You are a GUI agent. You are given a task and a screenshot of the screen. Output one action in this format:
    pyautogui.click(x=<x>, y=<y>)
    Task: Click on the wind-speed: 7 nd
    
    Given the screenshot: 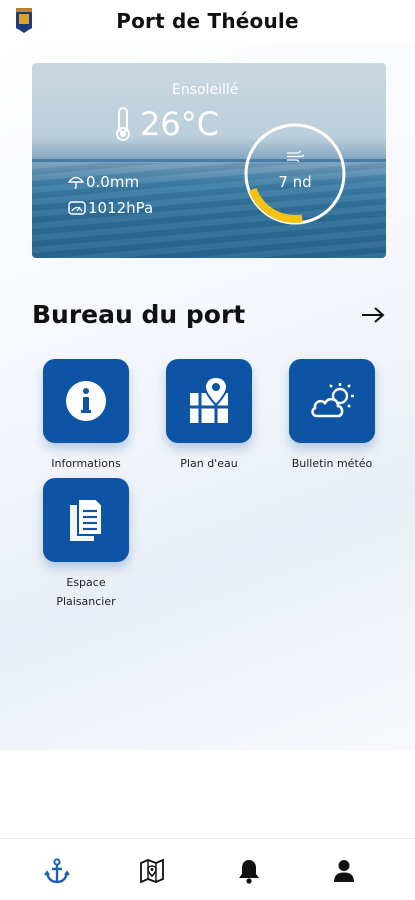 What is the action you would take?
    pyautogui.click(x=295, y=182)
    